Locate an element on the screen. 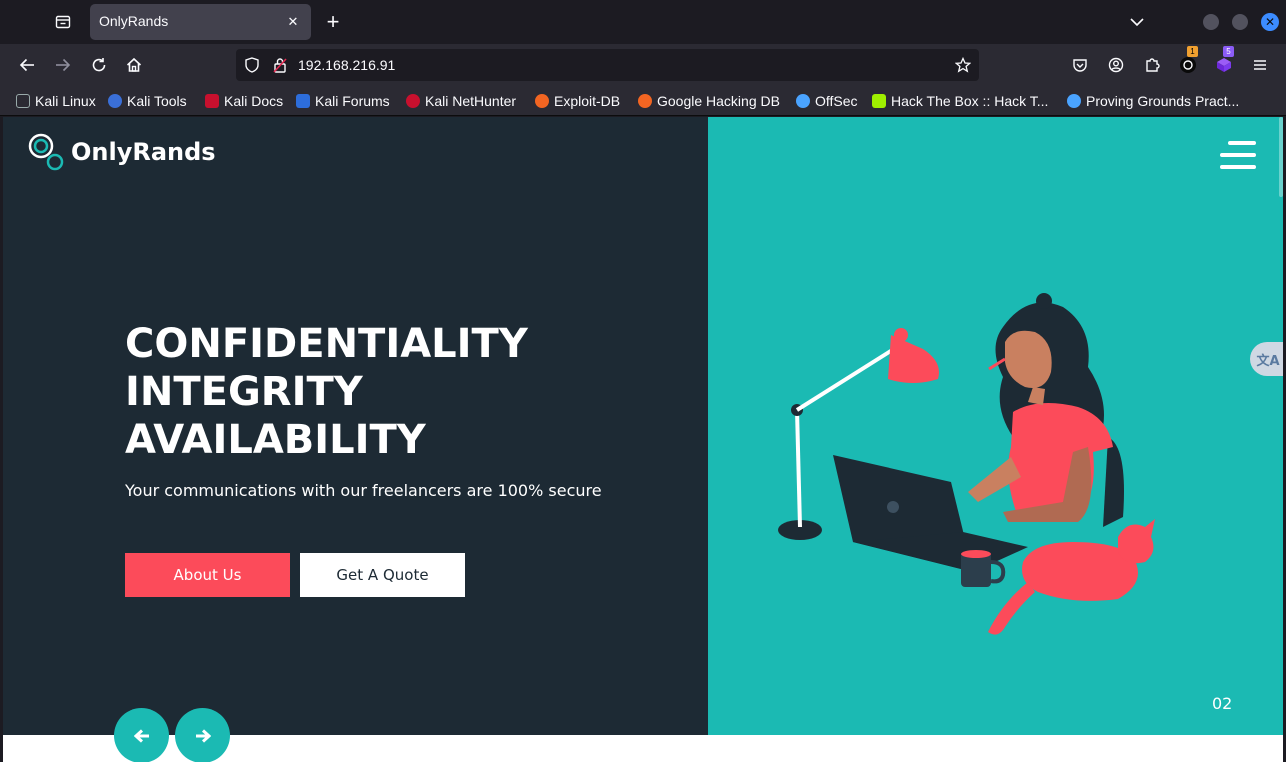 The width and height of the screenshot is (1286, 762). slide-number: 02 is located at coordinates (1222, 703).